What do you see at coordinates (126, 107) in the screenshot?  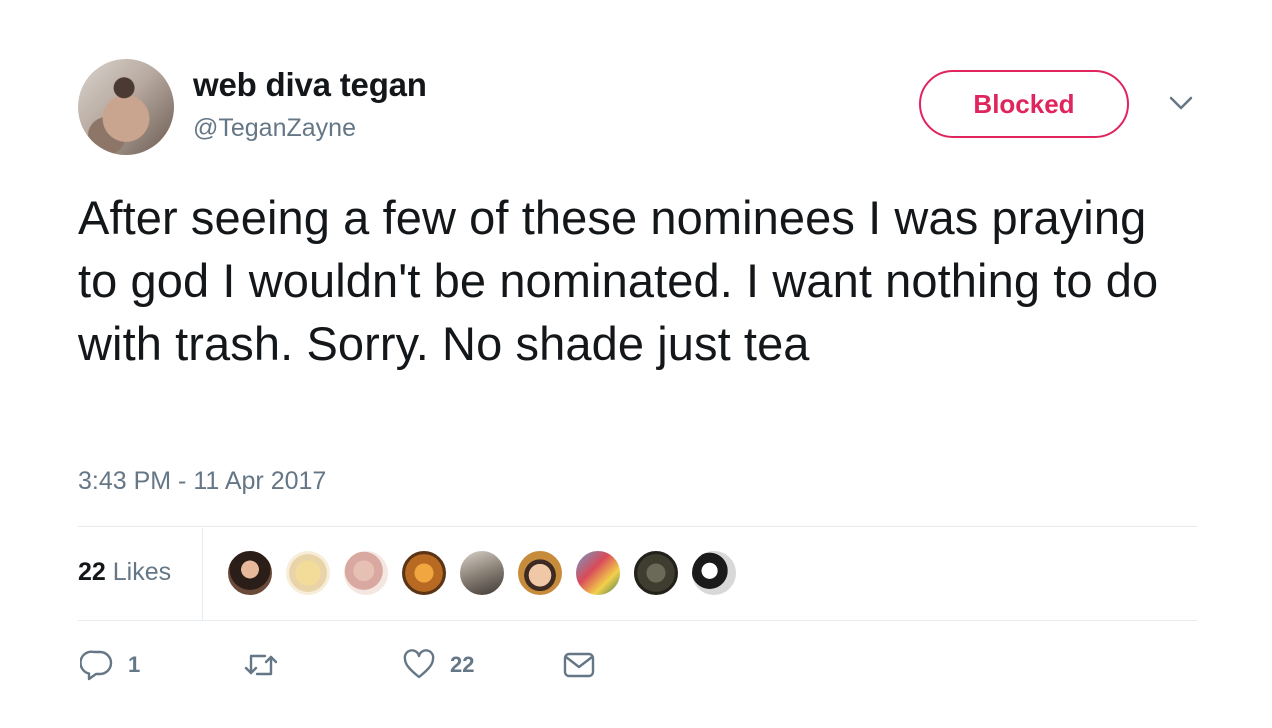 I see `author-avatar` at bounding box center [126, 107].